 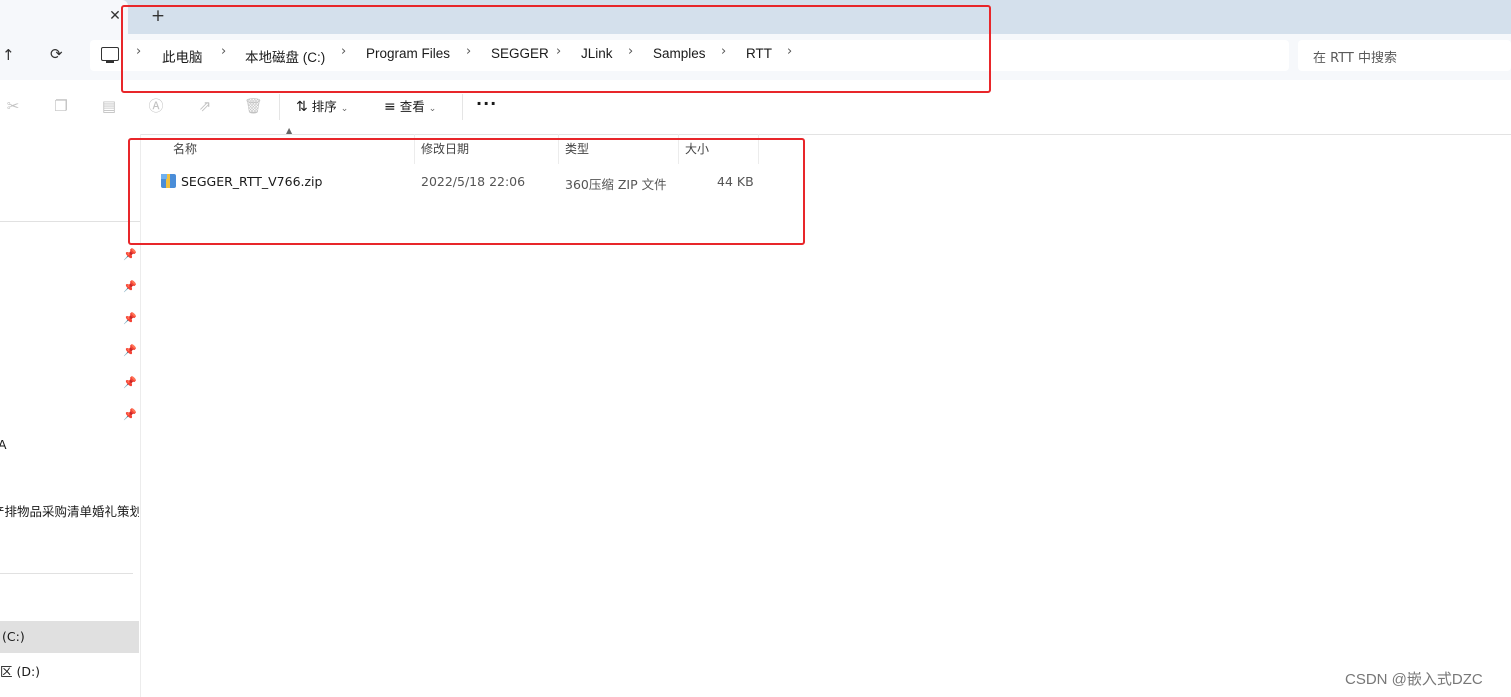 What do you see at coordinates (302, 107) in the screenshot?
I see `sort-icon: ⇅` at bounding box center [302, 107].